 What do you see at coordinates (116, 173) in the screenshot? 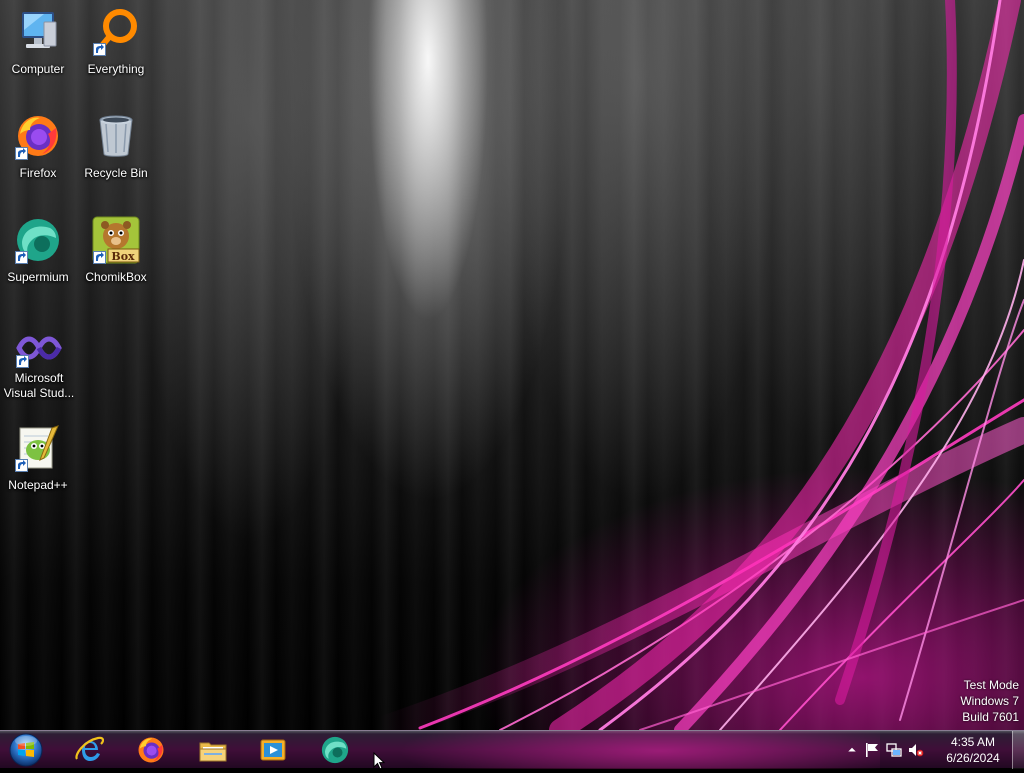
I see `desktop-icon-label: Recycle Bin` at bounding box center [116, 173].